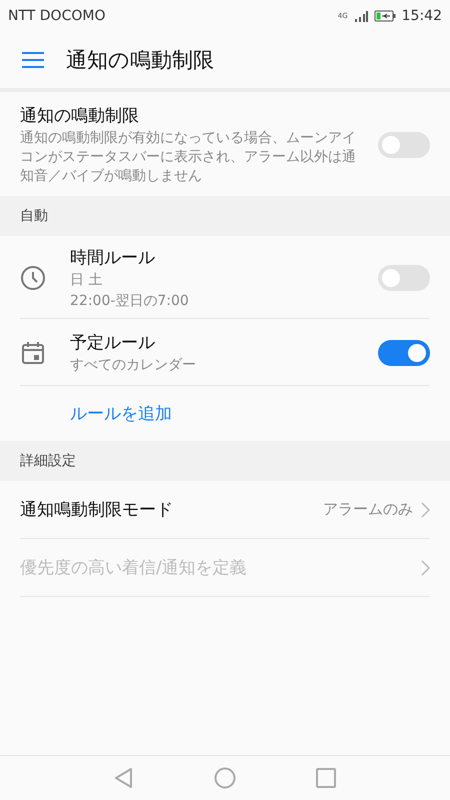  Describe the element at coordinates (57, 16) in the screenshot. I see `carrier-name: NTT DOCOMO` at that location.